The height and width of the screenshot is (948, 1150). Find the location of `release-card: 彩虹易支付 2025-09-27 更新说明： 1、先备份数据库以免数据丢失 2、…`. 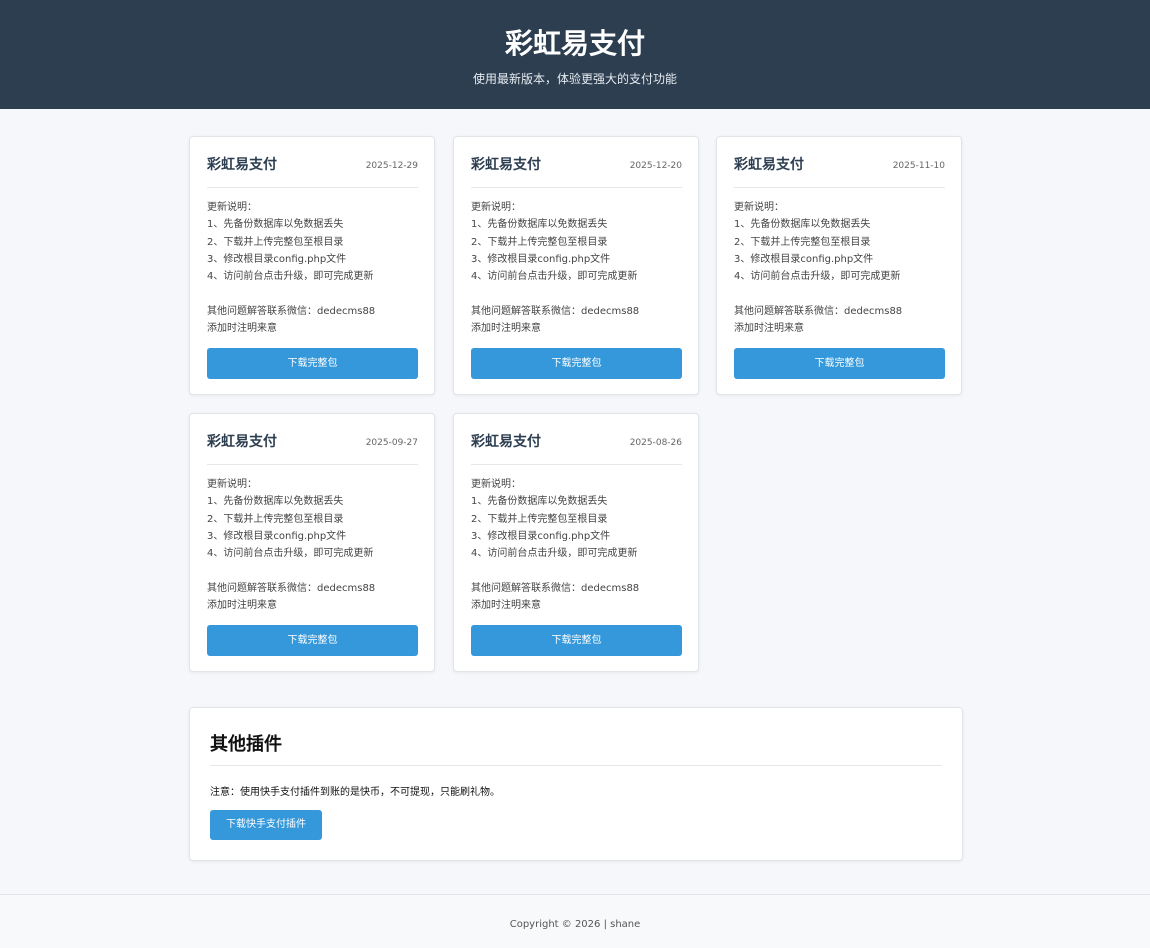

release-card: 彩虹易支付 2025-09-27 更新说明： 1、先备份数据库以免数据丢失 2、… is located at coordinates (312, 542).